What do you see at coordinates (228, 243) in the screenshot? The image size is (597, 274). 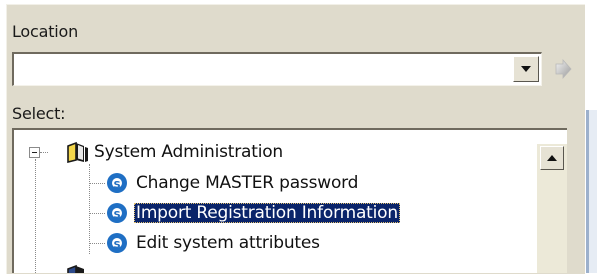 I see `tree-node-label: Edit system attributes` at bounding box center [228, 243].